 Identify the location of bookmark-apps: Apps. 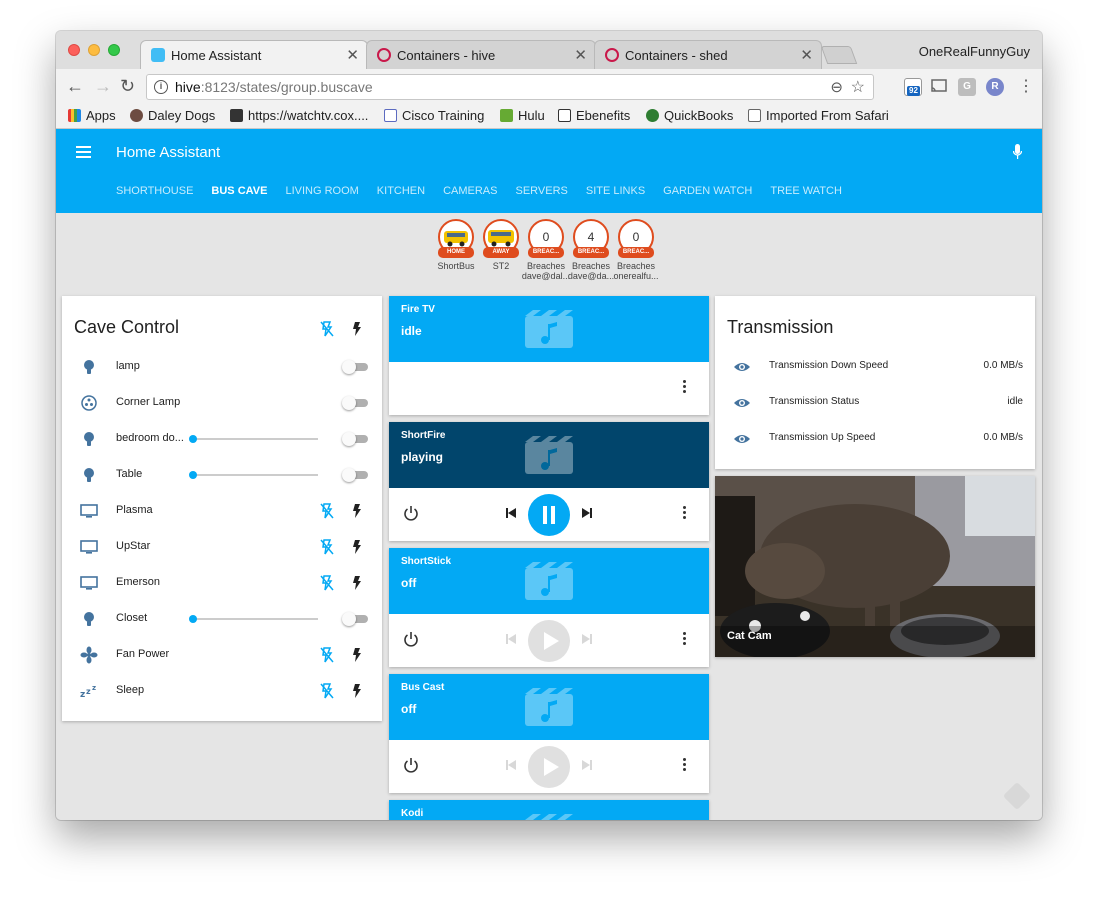
(92, 115).